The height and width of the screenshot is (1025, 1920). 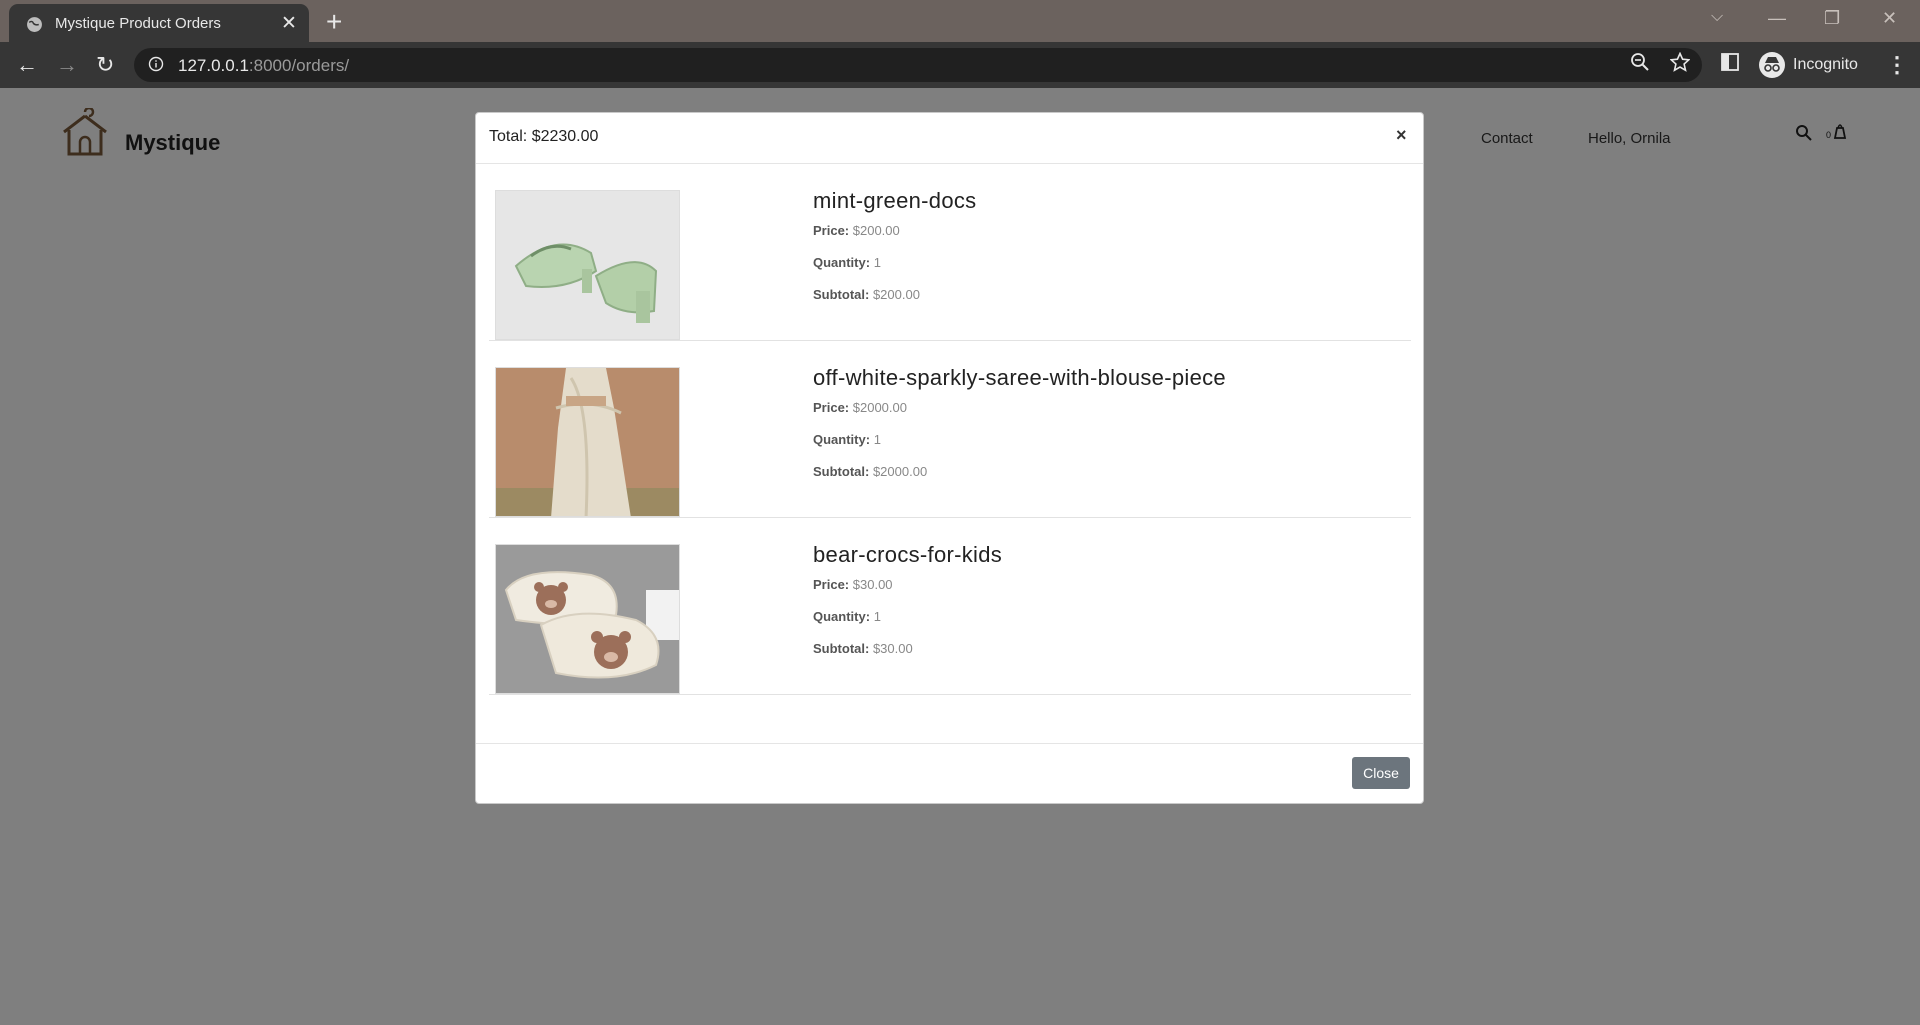 What do you see at coordinates (1889, 18) in the screenshot?
I see `window-close-icon: ✕` at bounding box center [1889, 18].